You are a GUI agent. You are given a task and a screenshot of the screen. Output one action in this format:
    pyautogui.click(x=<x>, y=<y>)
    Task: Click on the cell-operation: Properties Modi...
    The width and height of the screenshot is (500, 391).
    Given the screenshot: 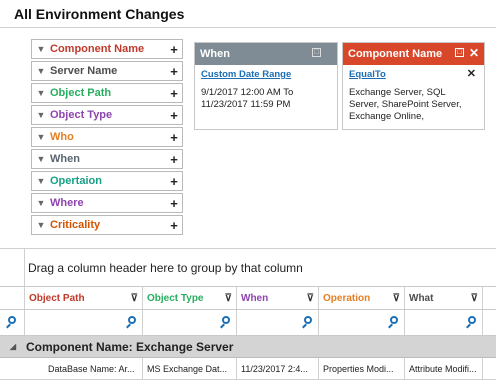 What is the action you would take?
    pyautogui.click(x=362, y=368)
    